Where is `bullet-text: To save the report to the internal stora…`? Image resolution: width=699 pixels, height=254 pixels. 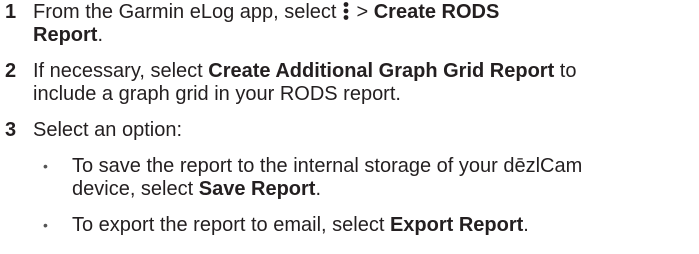
bullet-text: To save the report to the internal stora… is located at coordinates (327, 178).